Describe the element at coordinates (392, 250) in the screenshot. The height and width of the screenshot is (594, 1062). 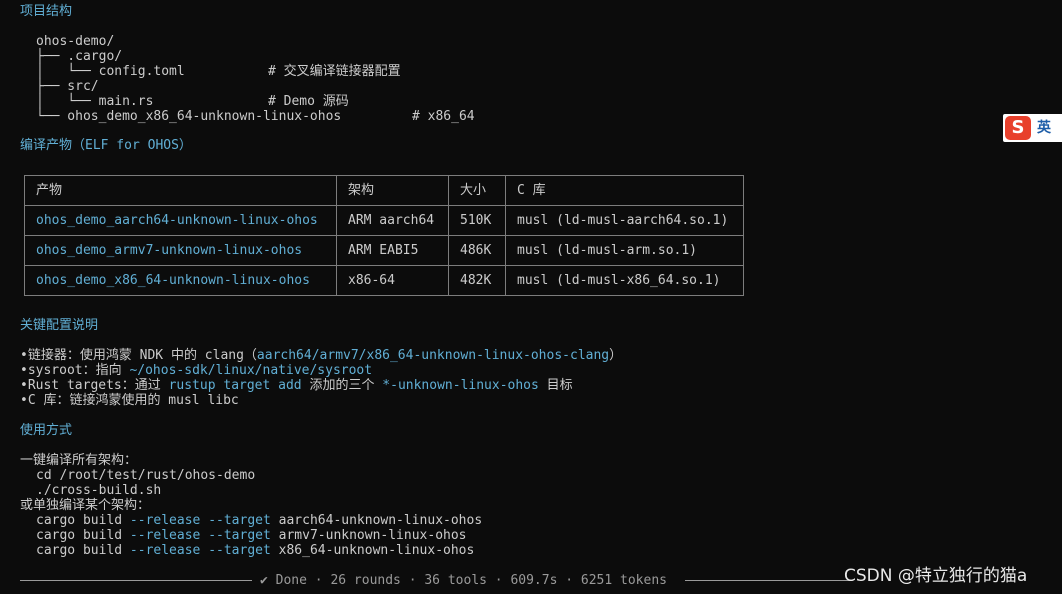
I see `artifact-arch: ARM EABI5` at that location.